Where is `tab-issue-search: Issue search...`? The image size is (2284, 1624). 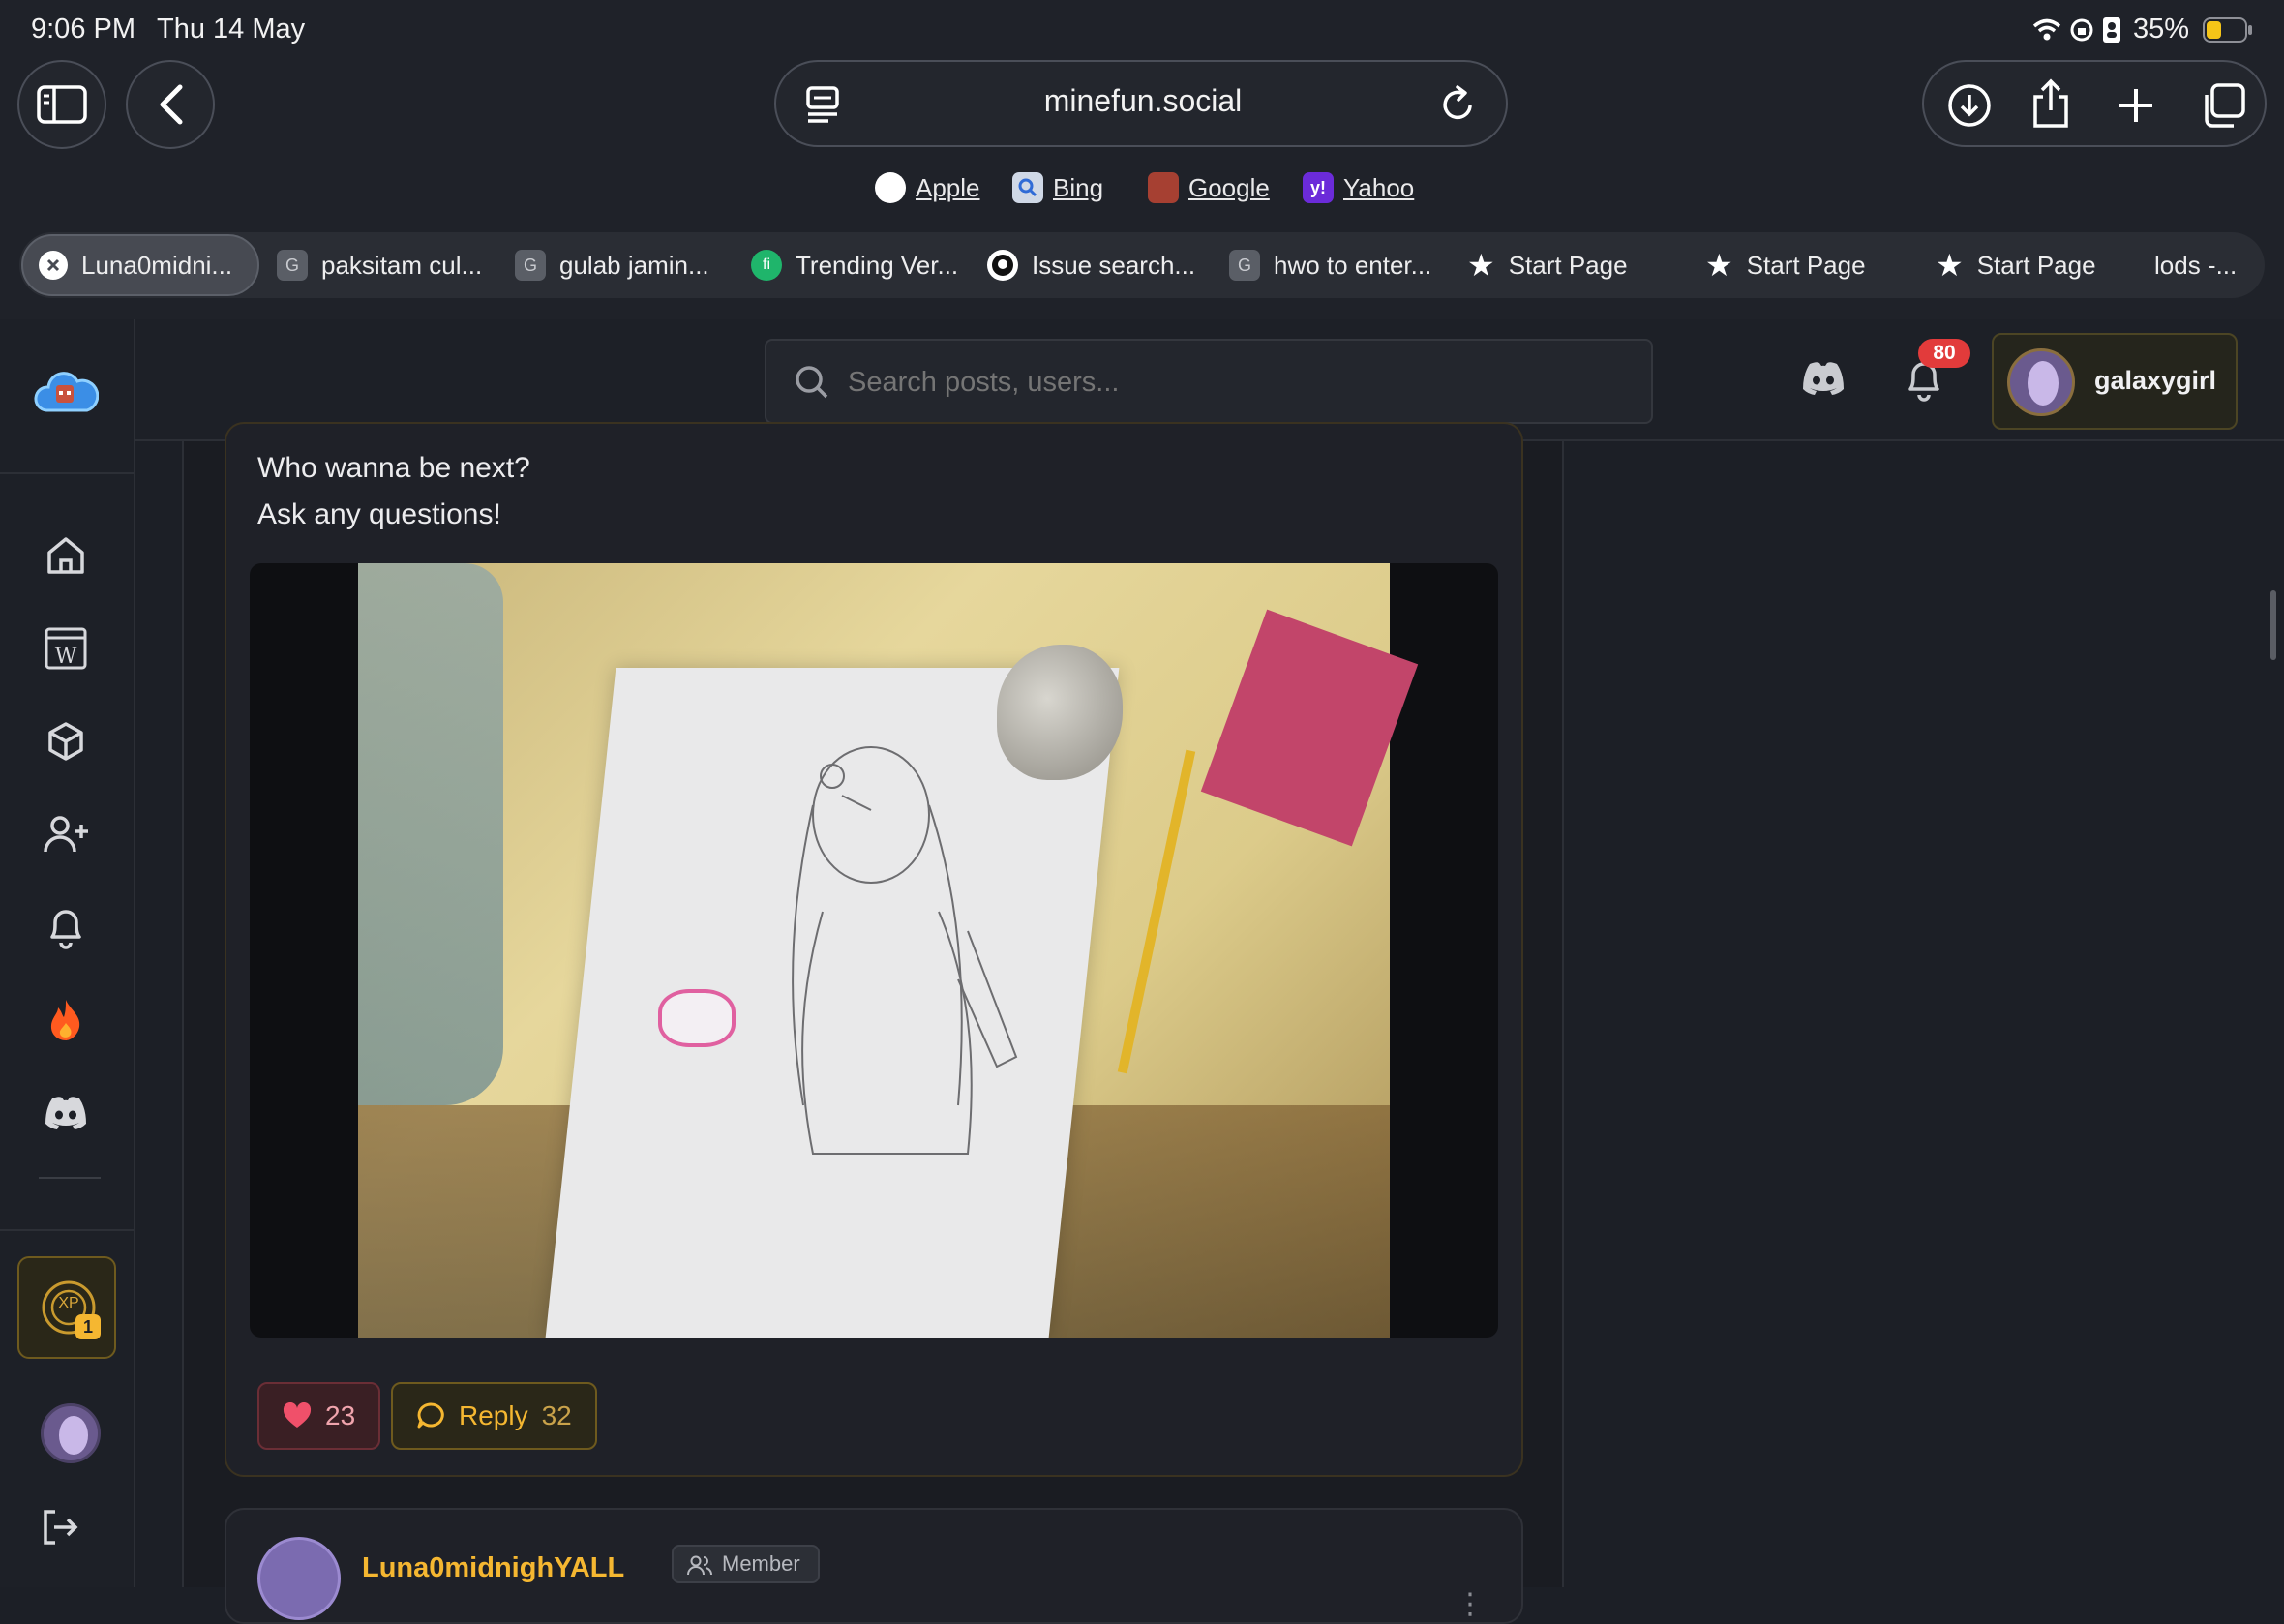
tab-issue-search: Issue search... is located at coordinates (1091, 265).